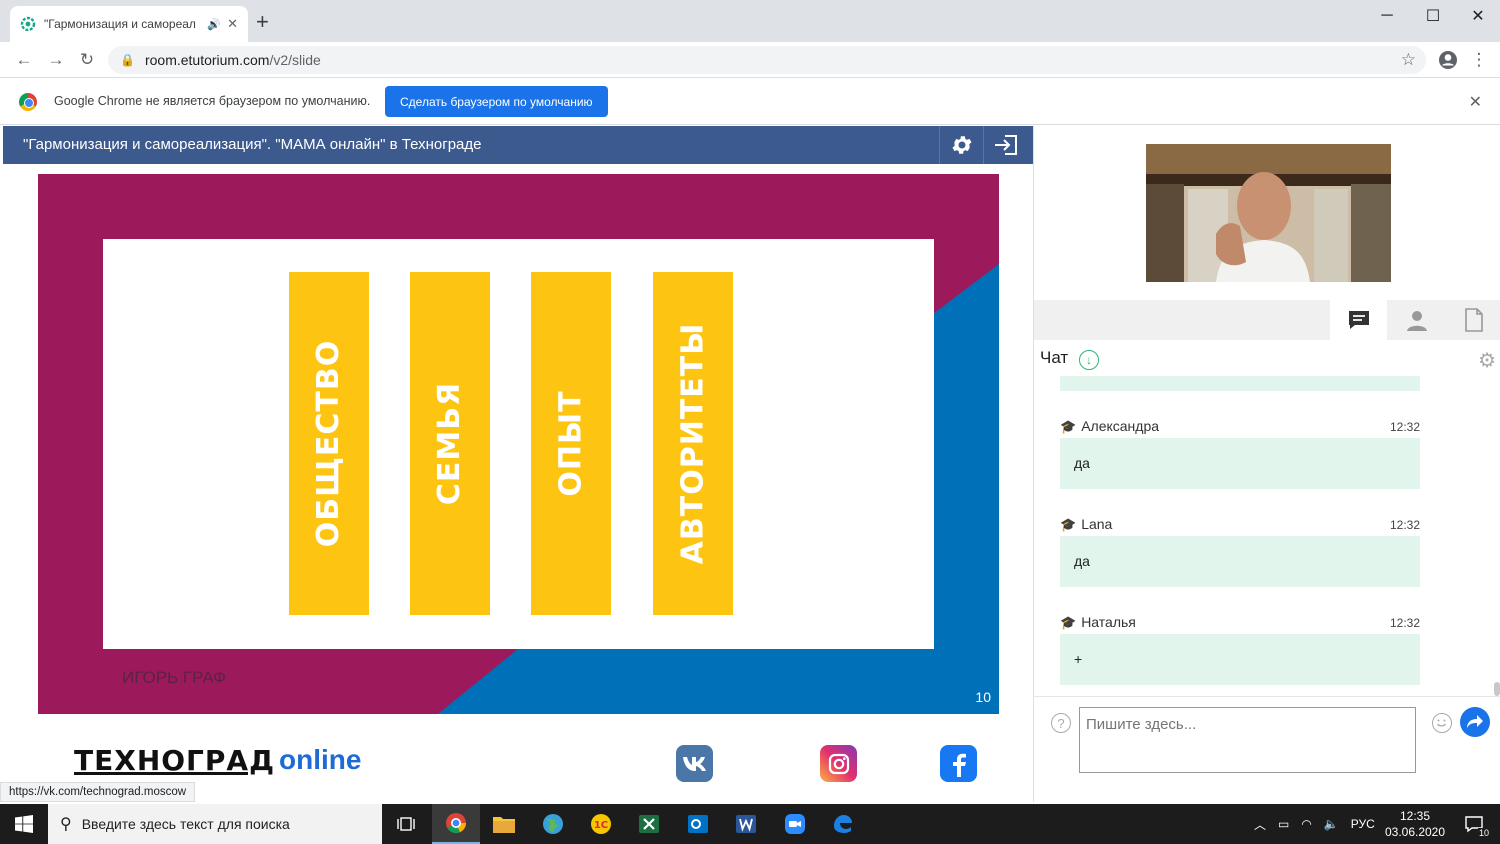 The height and width of the screenshot is (844, 1500). I want to click on battery-icon: ▭, so click(1283, 824).